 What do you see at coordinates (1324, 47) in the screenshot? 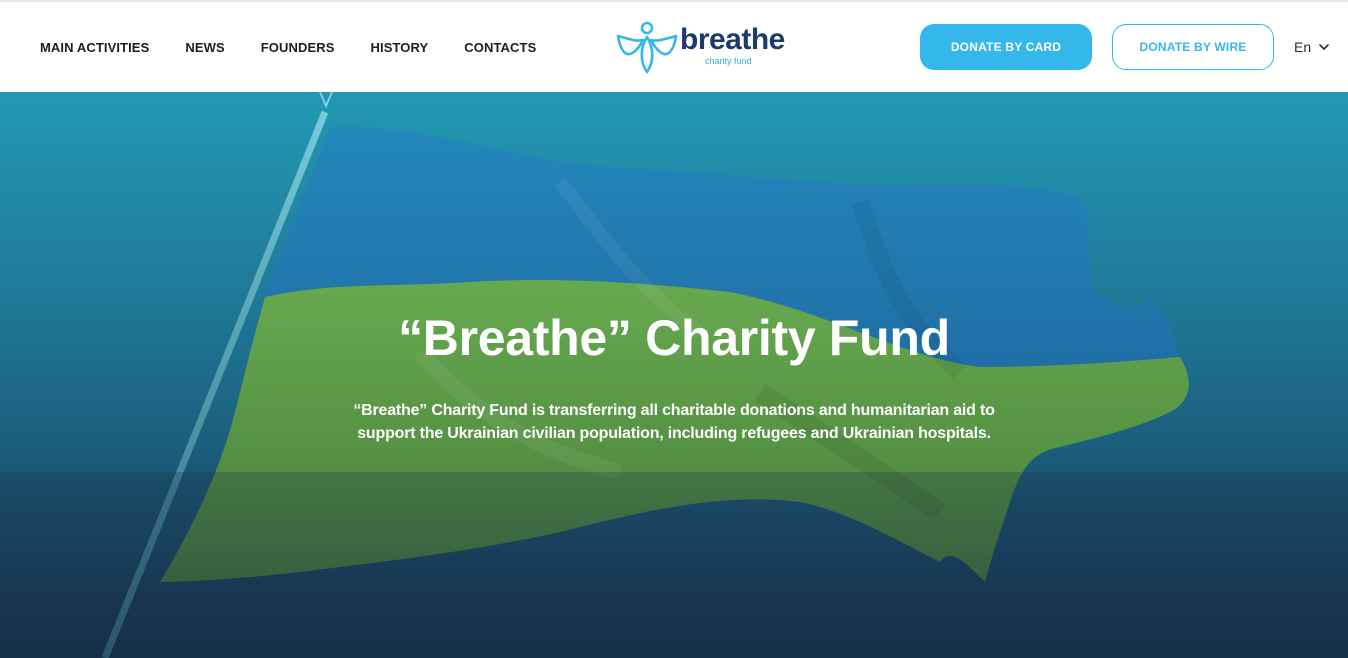
I see `chevron-down-icon` at bounding box center [1324, 47].